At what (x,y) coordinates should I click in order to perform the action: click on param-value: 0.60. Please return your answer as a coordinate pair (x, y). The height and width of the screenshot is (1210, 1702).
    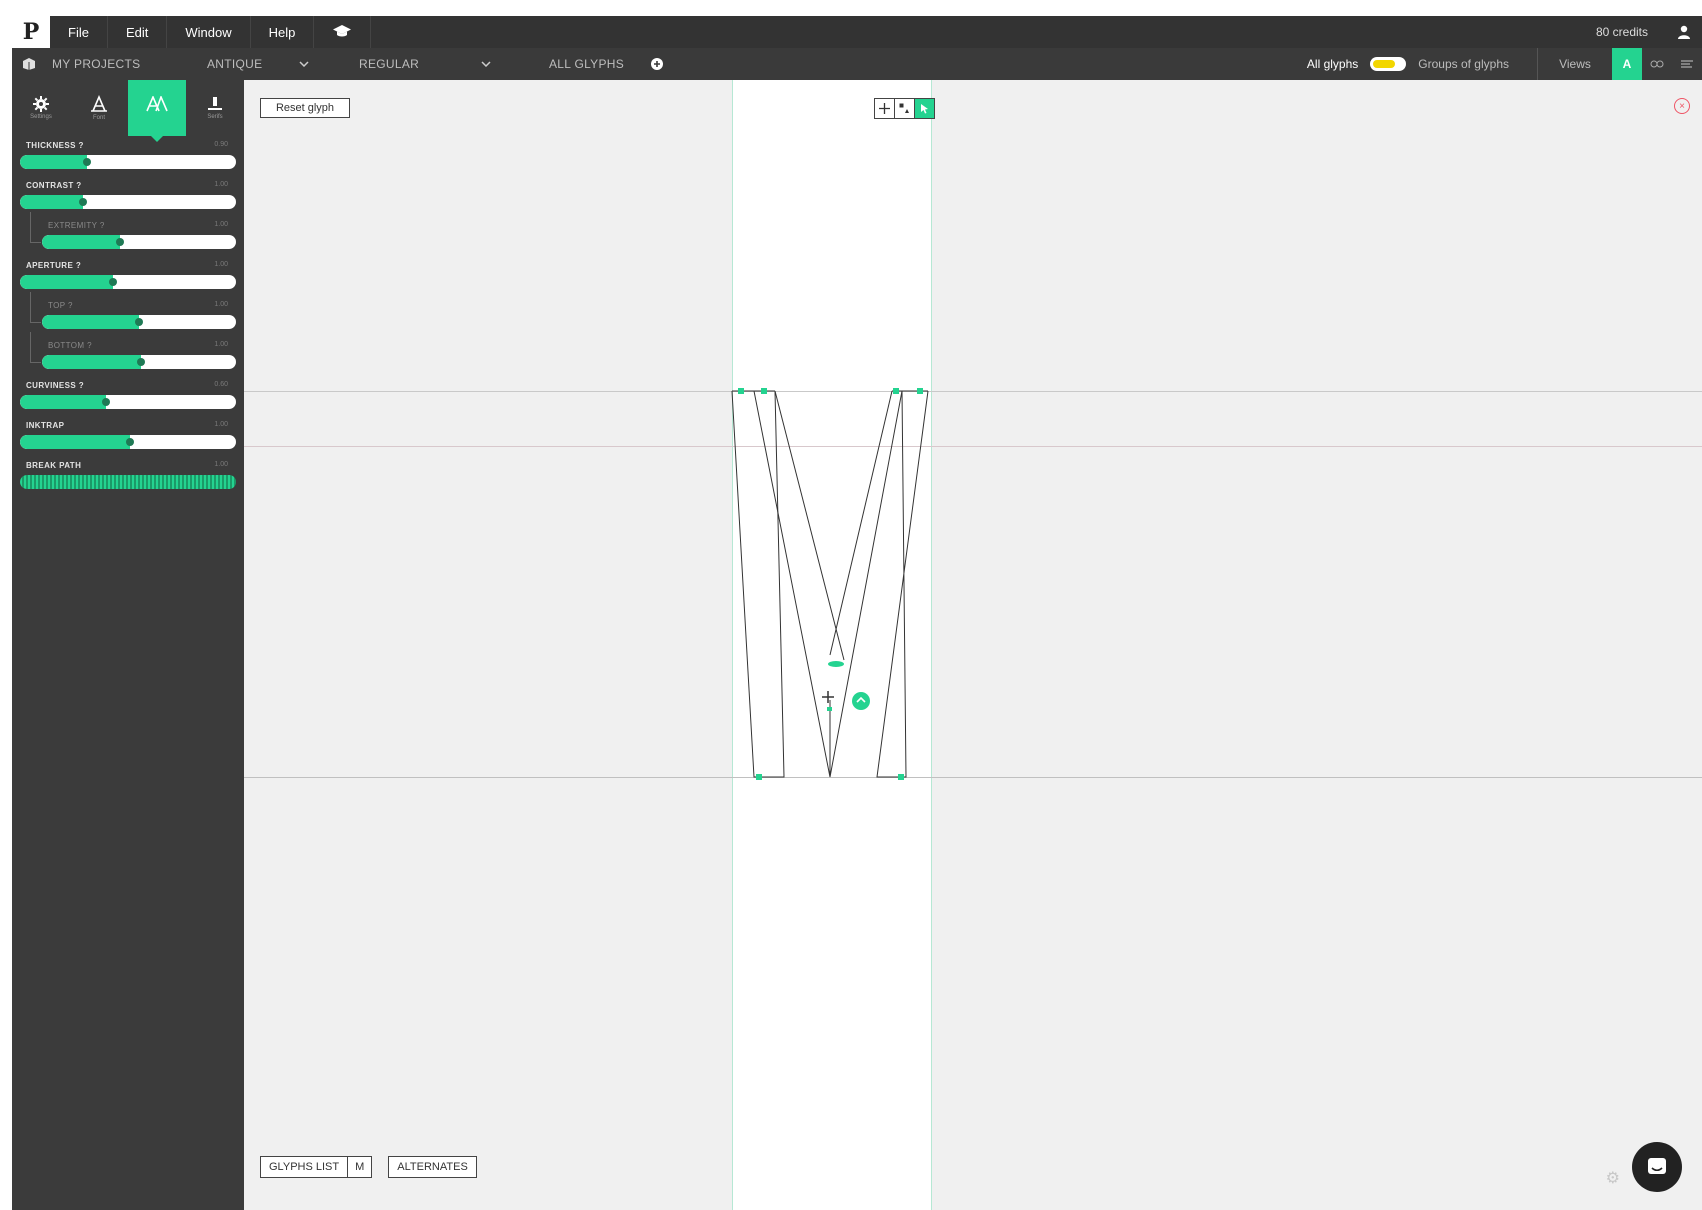
    Looking at the image, I should click on (221, 384).